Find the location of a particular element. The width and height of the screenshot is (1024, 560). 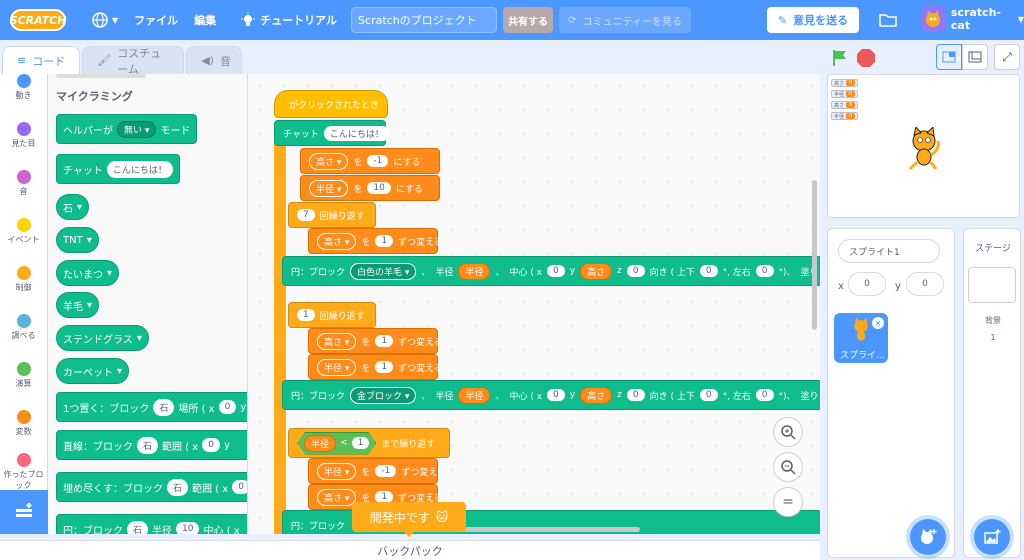

category-2: 音 is located at coordinates (23, 184).